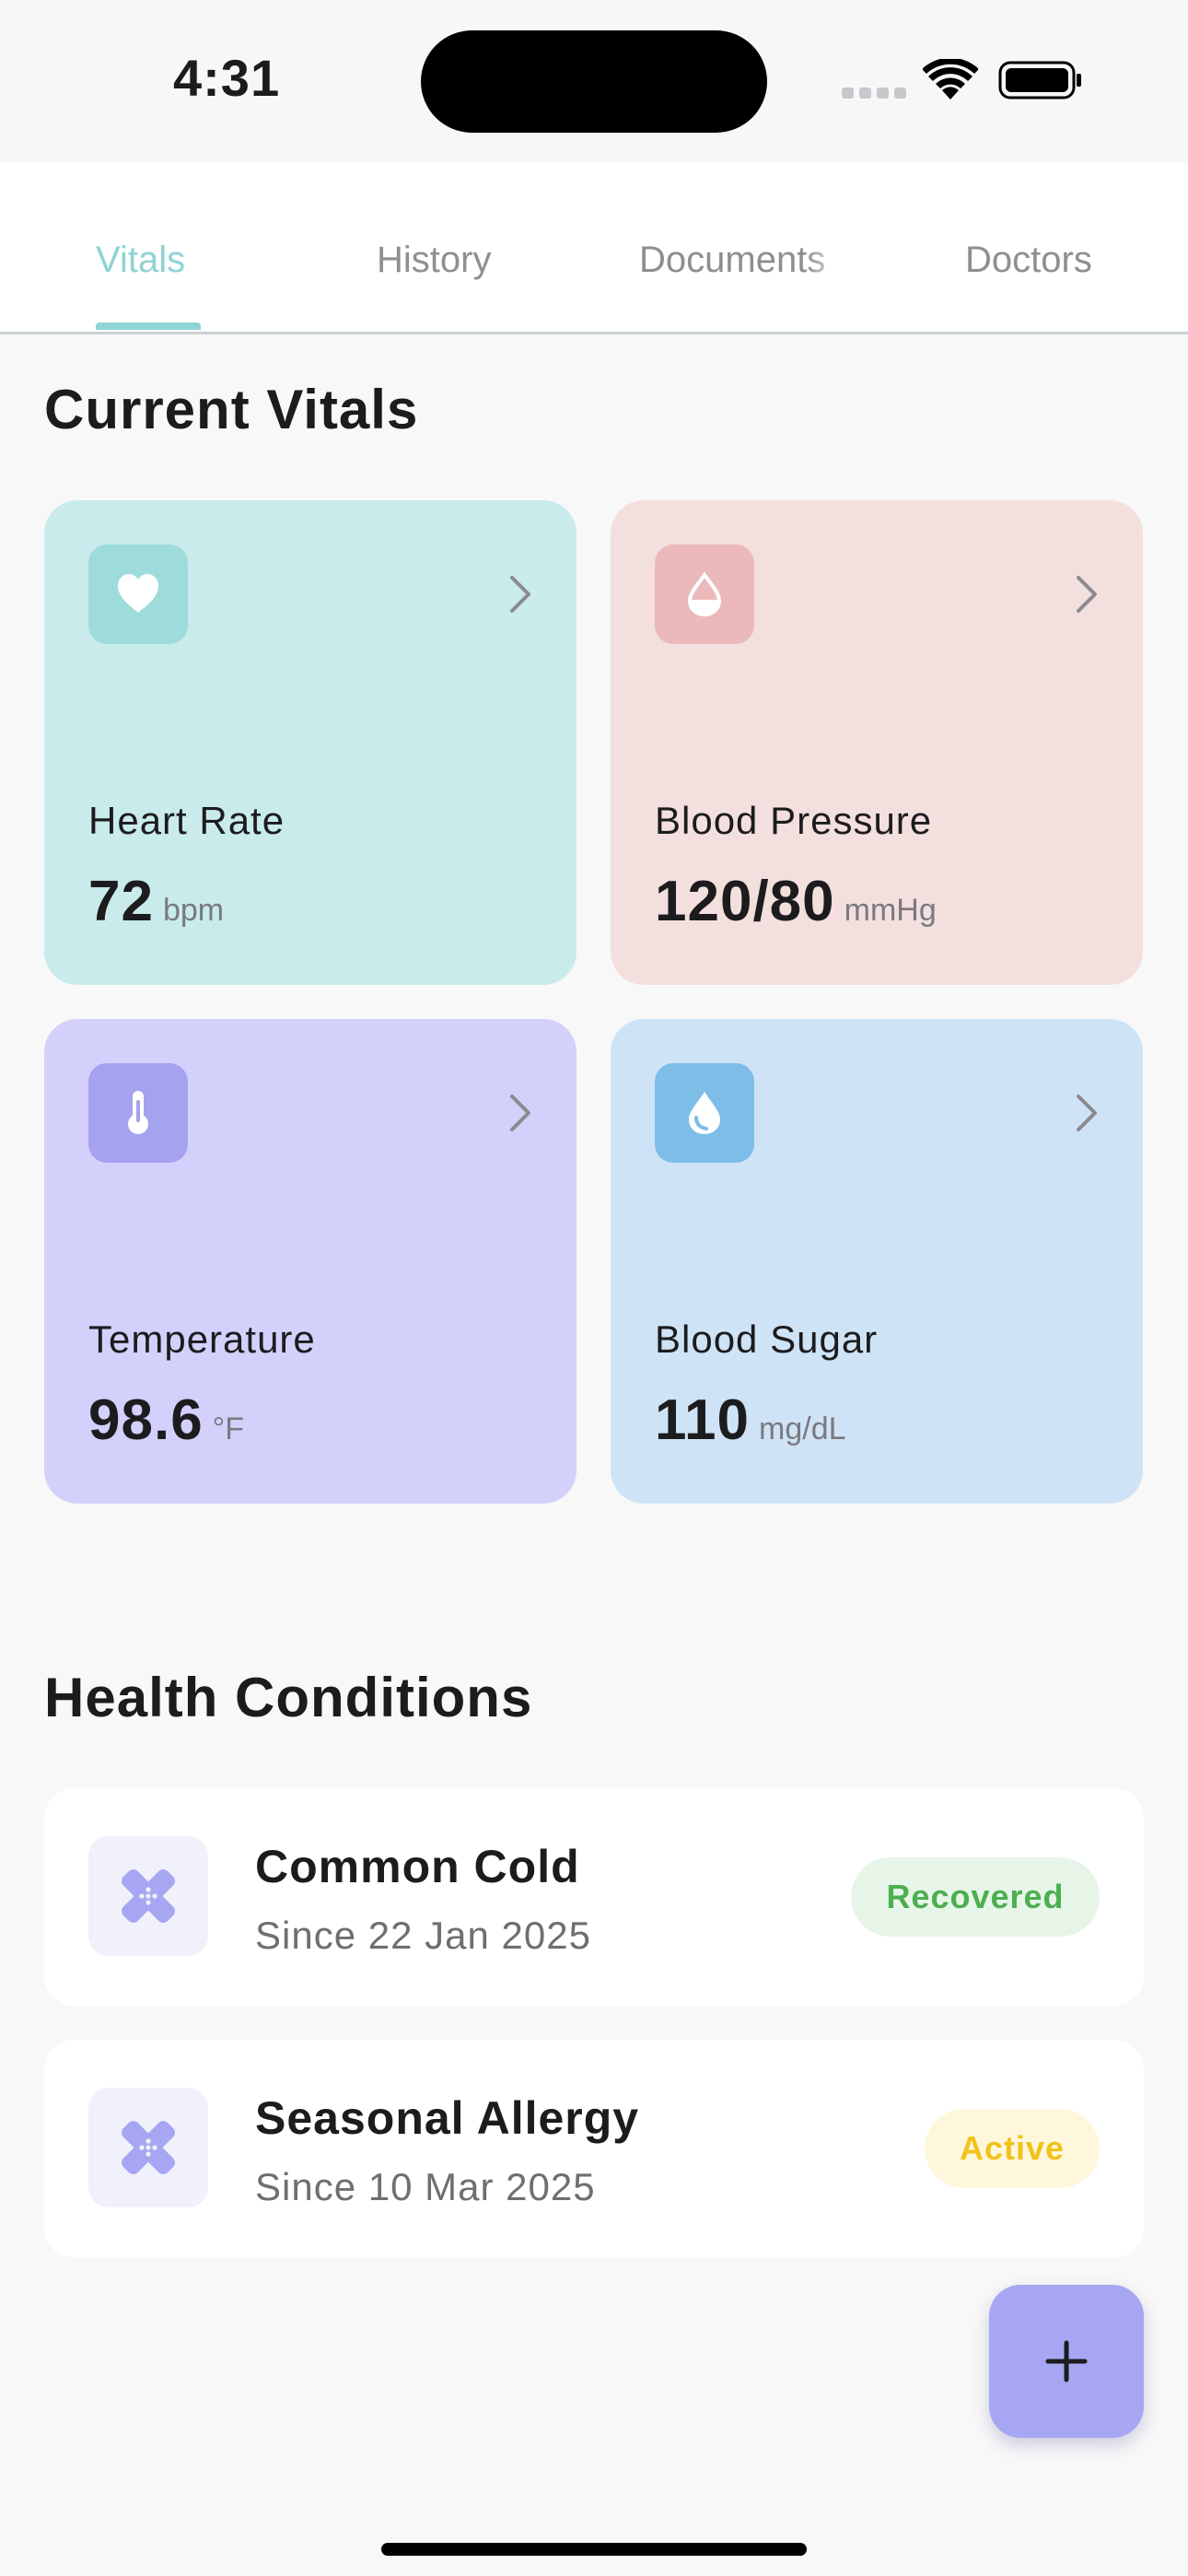 This screenshot has height=2576, width=1188. Describe the element at coordinates (146, 1420) in the screenshot. I see `vital-value: 98.6` at that location.